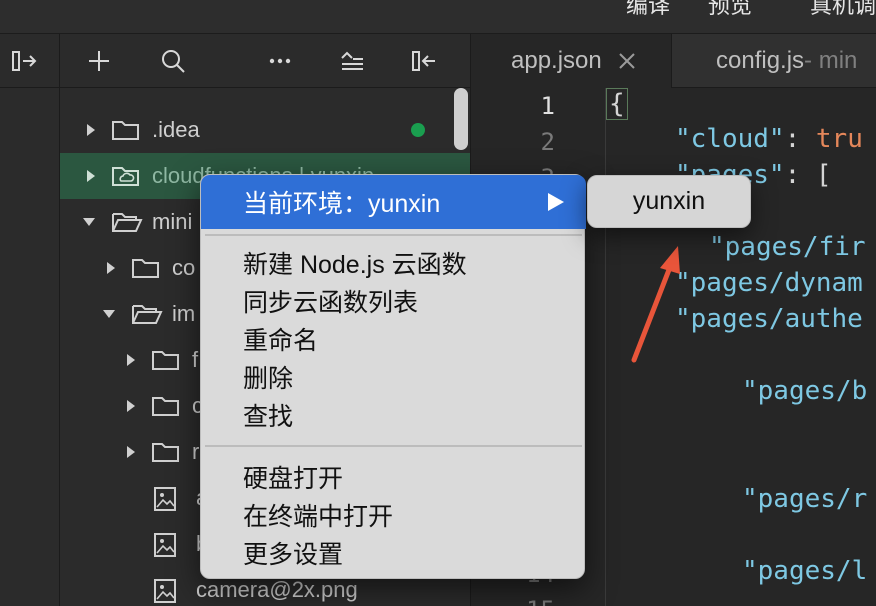 Image resolution: width=876 pixels, height=606 pixels. What do you see at coordinates (195, 359) in the screenshot?
I see `tree-item-label: f` at bounding box center [195, 359].